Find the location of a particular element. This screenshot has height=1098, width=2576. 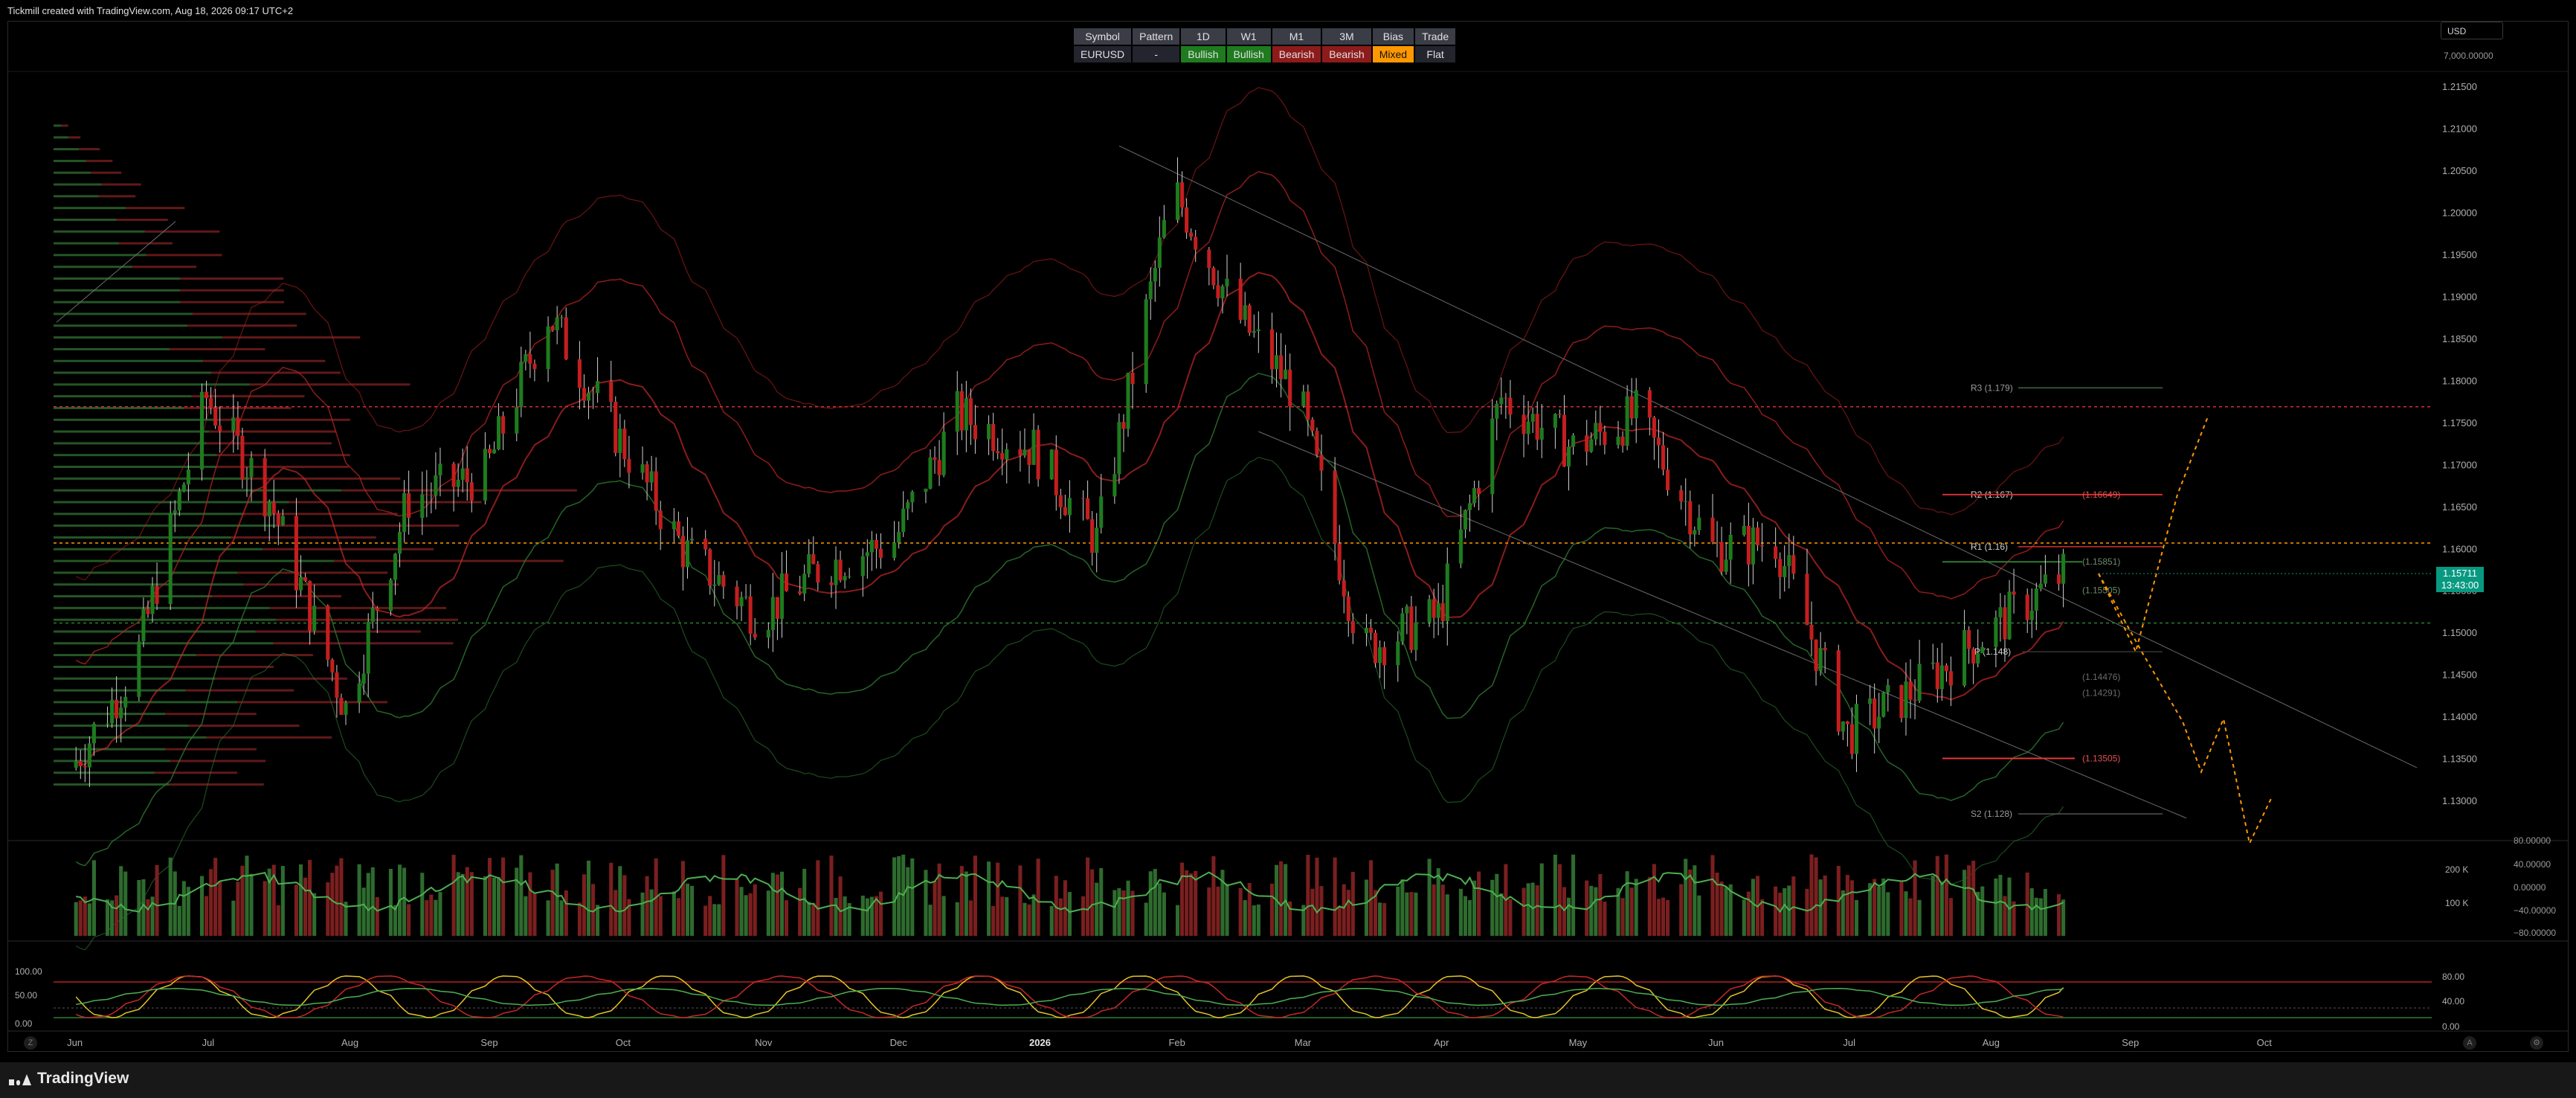

time-tick-label: Nov is located at coordinates (764, 1042).